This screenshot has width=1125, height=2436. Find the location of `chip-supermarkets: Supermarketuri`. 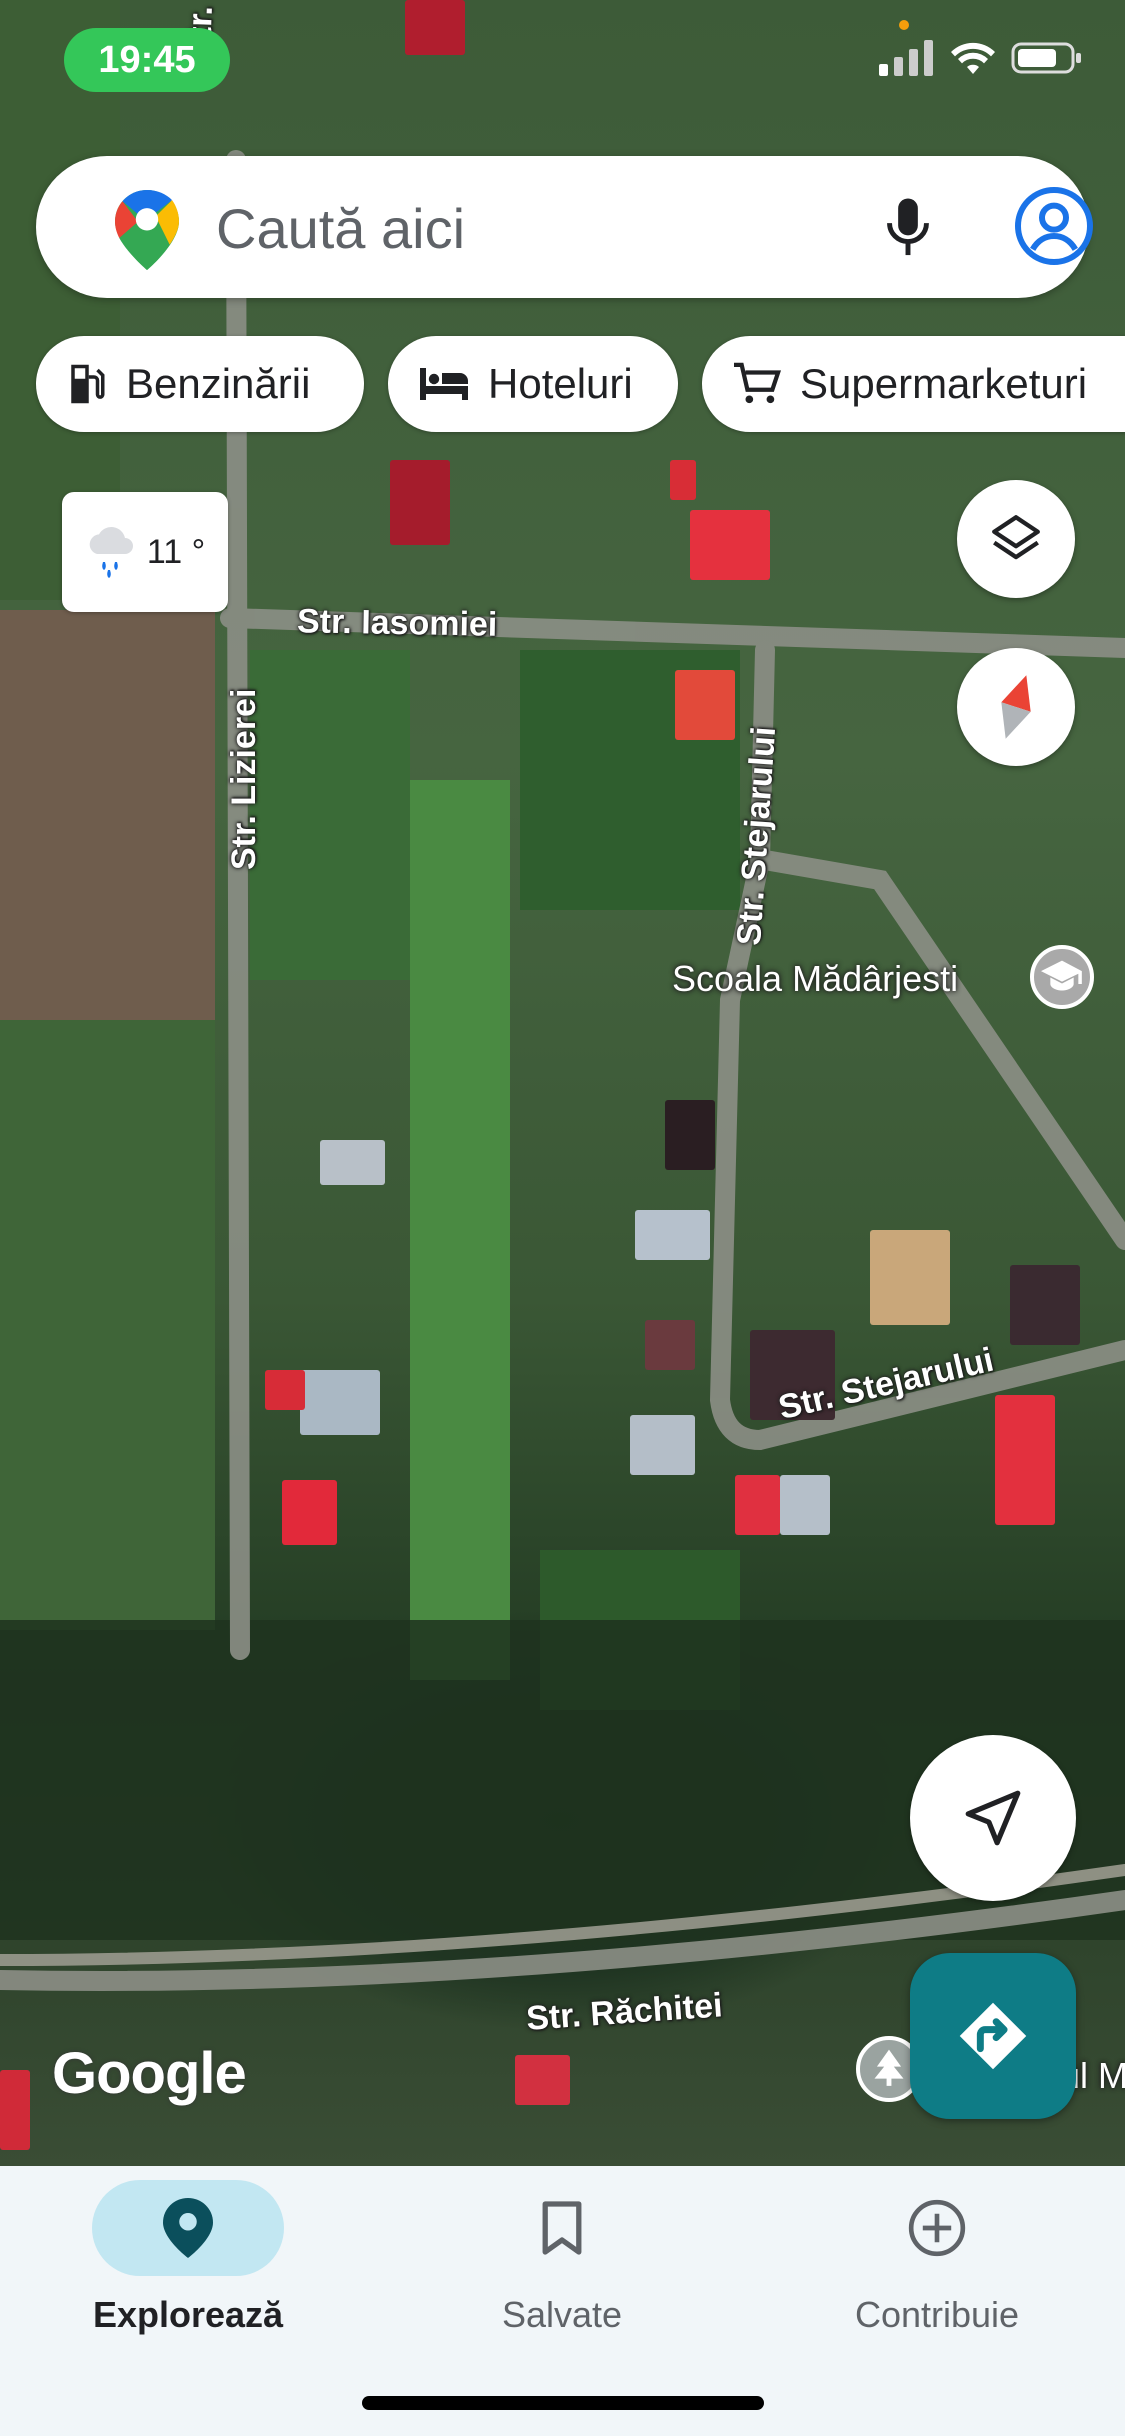

chip-supermarkets: Supermarketuri is located at coordinates (913, 384).